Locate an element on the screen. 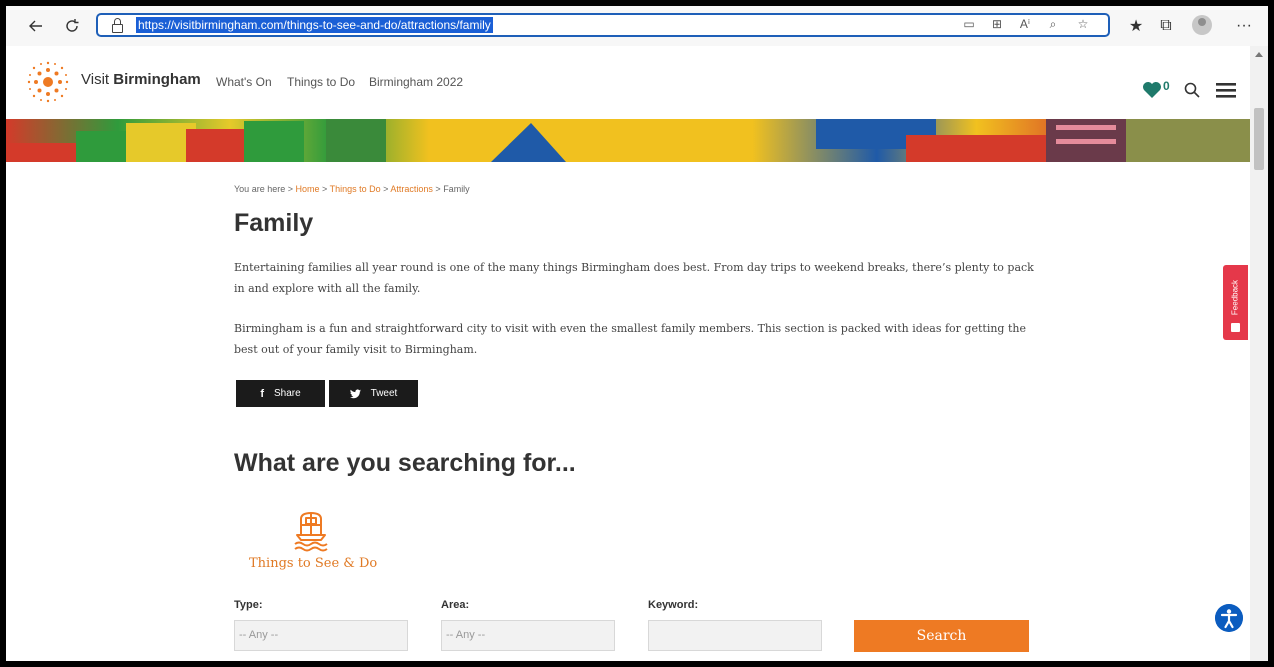  brand-prefix: Visit is located at coordinates (97, 79).